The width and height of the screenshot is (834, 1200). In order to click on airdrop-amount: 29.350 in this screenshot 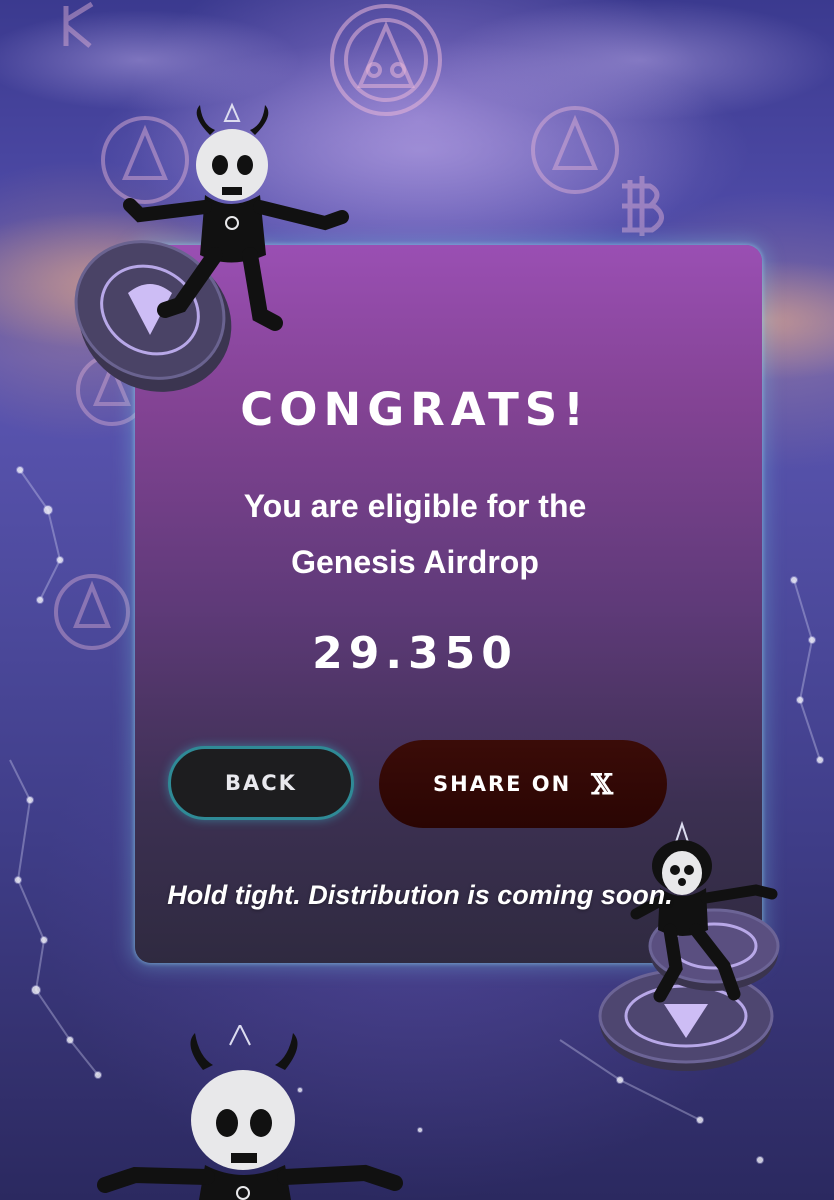, I will do `click(415, 653)`.